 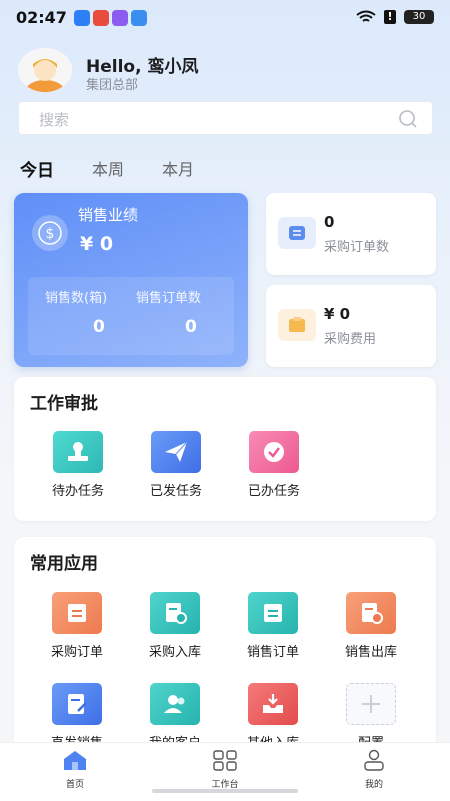 What do you see at coordinates (77, 704) in the screenshot?
I see `direct-sales-icon` at bounding box center [77, 704].